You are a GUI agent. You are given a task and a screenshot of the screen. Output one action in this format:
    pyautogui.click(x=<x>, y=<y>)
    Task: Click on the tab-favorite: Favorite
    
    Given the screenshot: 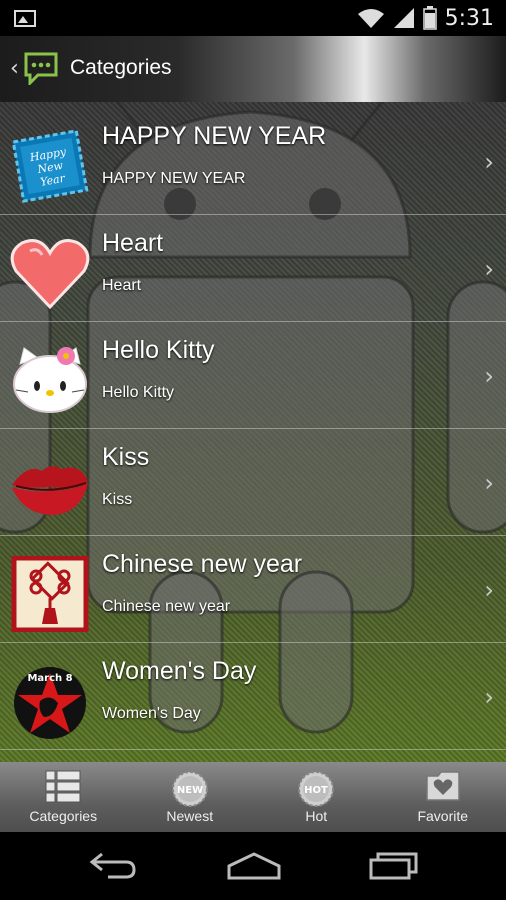 What is the action you would take?
    pyautogui.click(x=443, y=797)
    